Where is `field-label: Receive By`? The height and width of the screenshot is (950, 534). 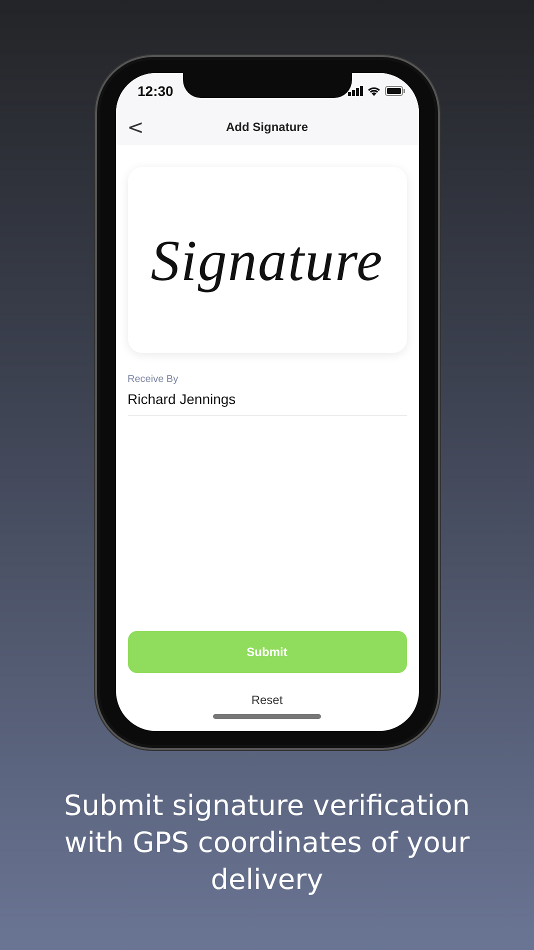
field-label: Receive By is located at coordinates (154, 379).